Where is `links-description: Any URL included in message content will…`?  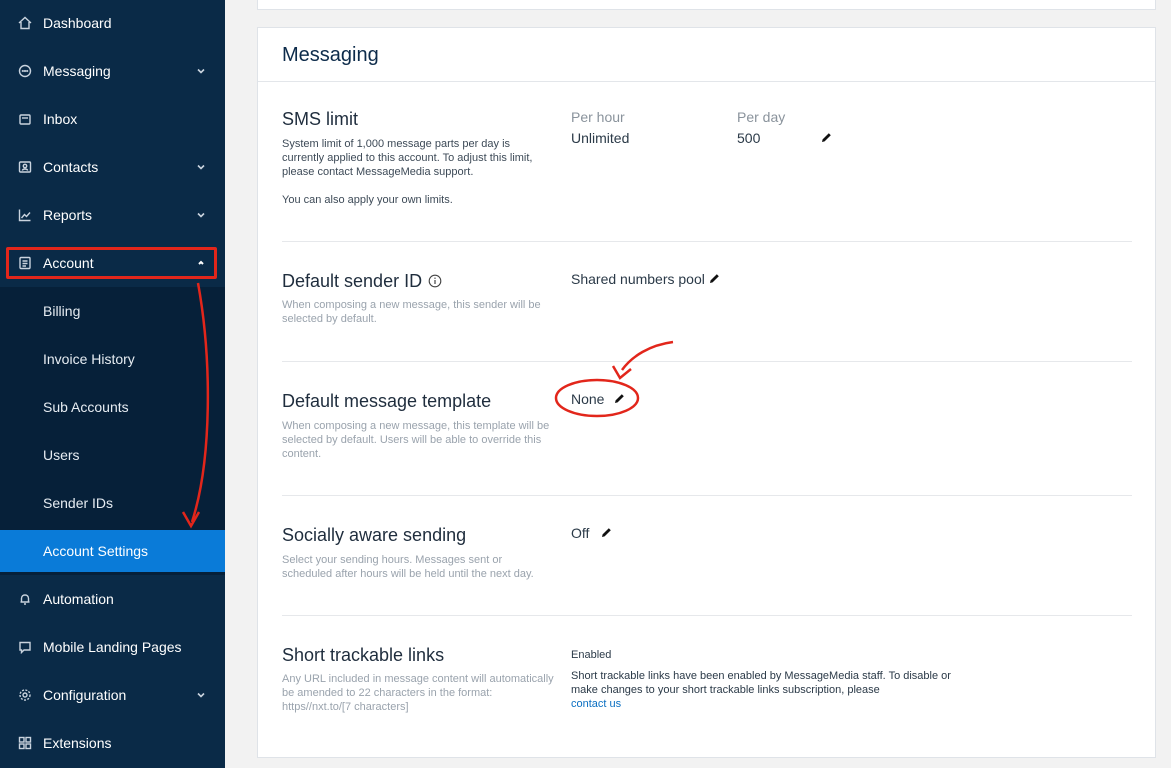
links-description: Any URL included in message content will… is located at coordinates (418, 693).